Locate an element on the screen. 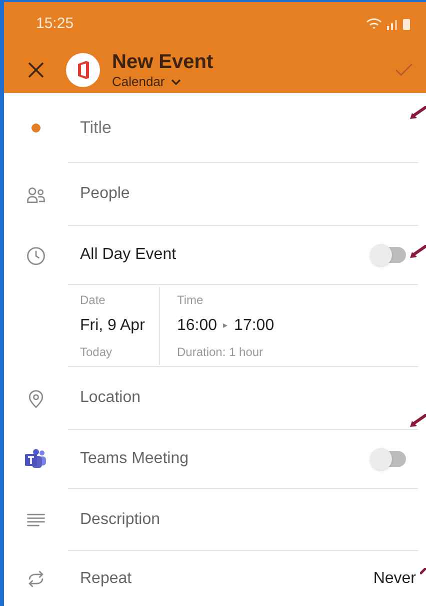 This screenshot has width=426, height=606. field-label: People is located at coordinates (105, 194).